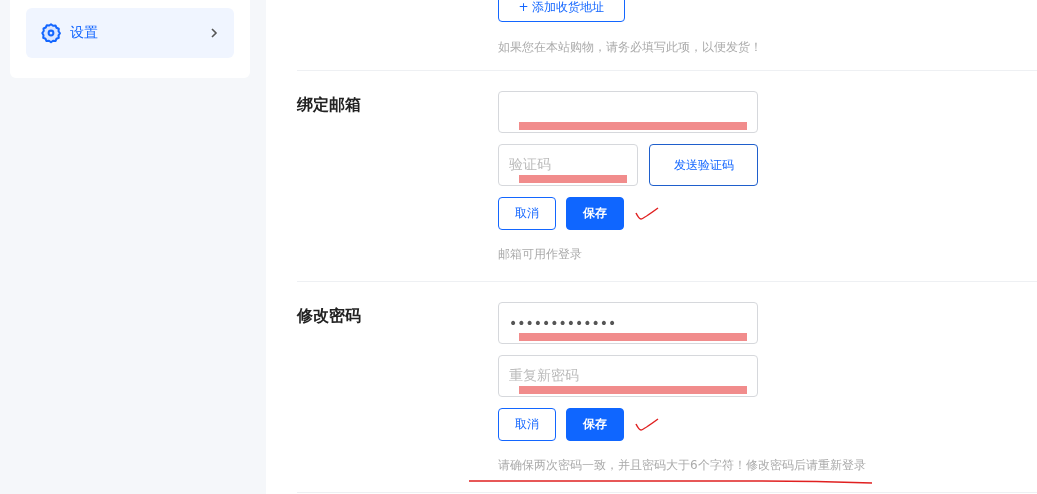 The height and width of the screenshot is (494, 1037). Describe the element at coordinates (628, 112) in the screenshot. I see `input-field` at that location.